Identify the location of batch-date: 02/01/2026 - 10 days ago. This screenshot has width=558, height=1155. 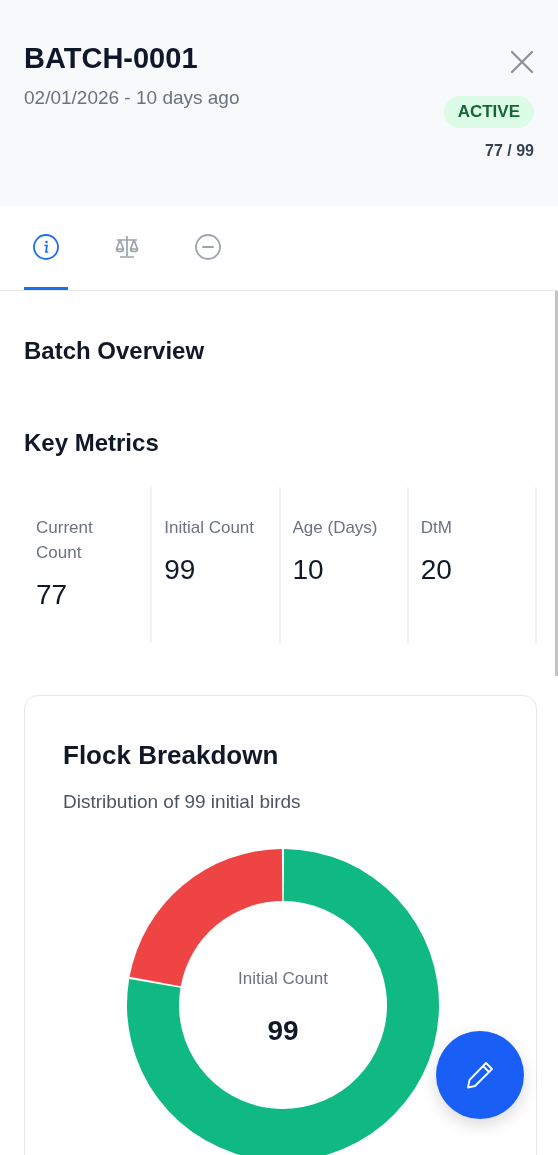
(132, 98).